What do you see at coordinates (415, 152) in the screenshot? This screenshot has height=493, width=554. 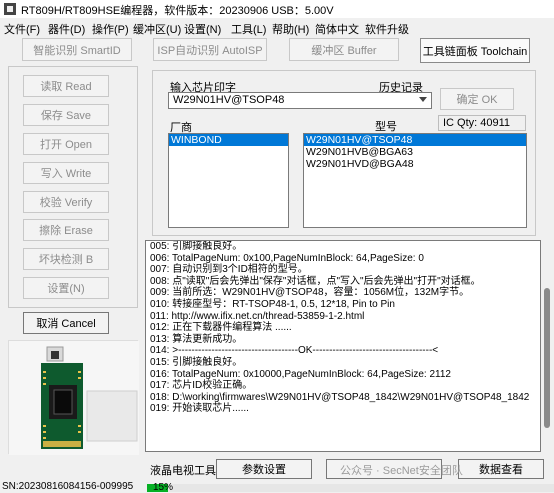 I see `model-item: W29N01HVB@BGA63` at bounding box center [415, 152].